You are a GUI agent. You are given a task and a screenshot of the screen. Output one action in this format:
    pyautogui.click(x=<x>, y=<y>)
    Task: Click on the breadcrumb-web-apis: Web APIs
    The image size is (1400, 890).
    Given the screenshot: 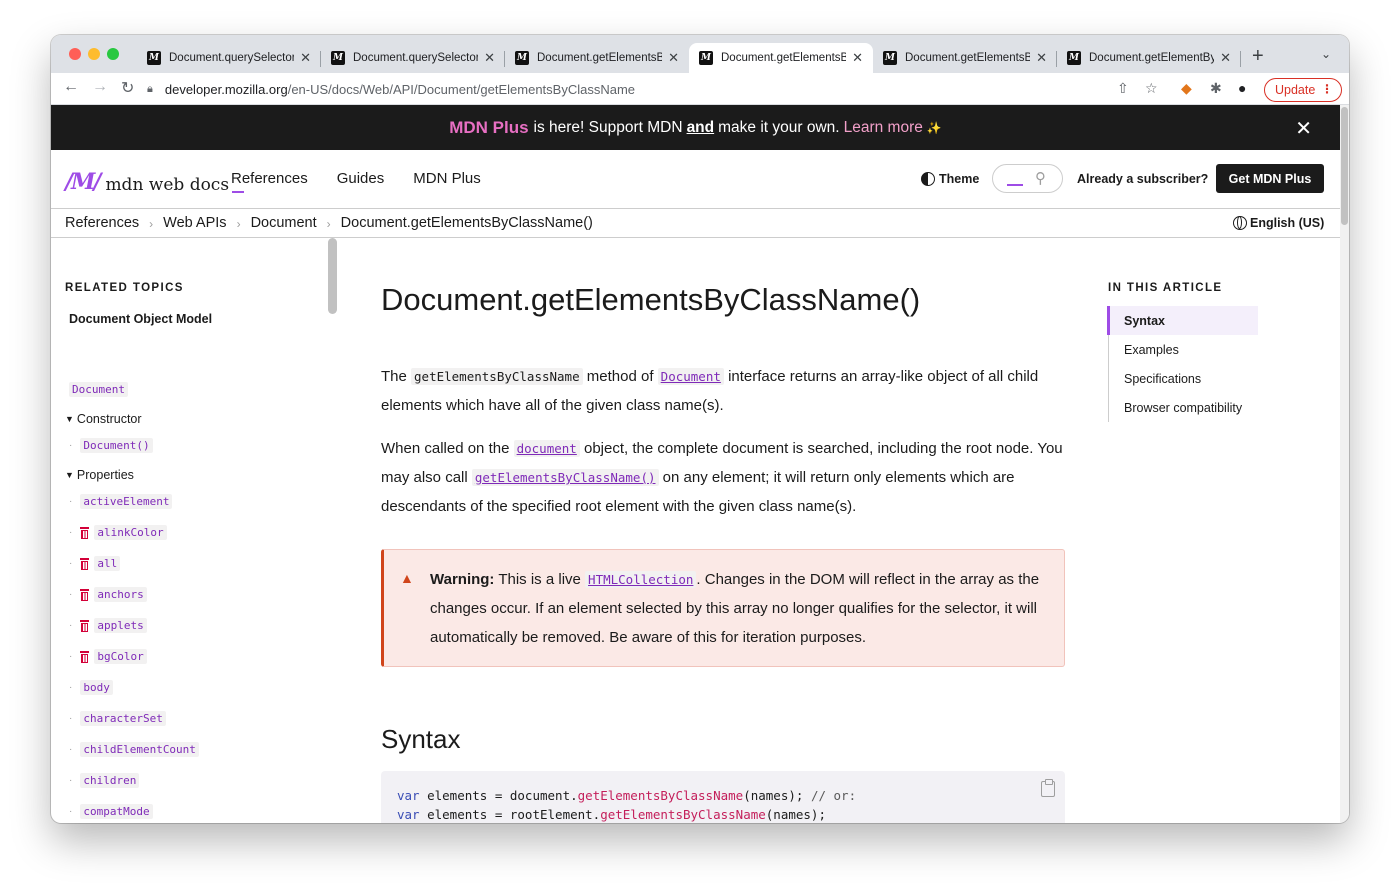 What is the action you would take?
    pyautogui.click(x=194, y=224)
    